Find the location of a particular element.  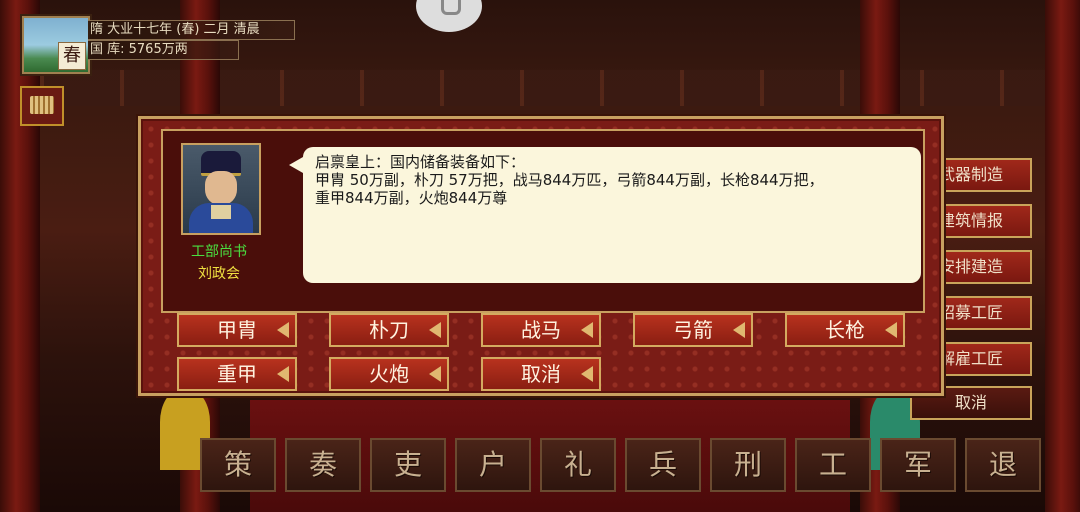

menu-army: 军 is located at coordinates (918, 465).